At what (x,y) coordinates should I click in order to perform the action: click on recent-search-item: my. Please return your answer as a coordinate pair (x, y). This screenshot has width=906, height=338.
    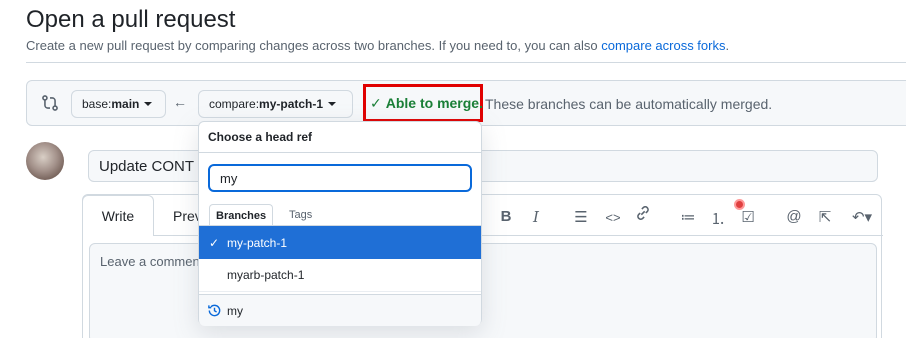
    Looking at the image, I should click on (340, 310).